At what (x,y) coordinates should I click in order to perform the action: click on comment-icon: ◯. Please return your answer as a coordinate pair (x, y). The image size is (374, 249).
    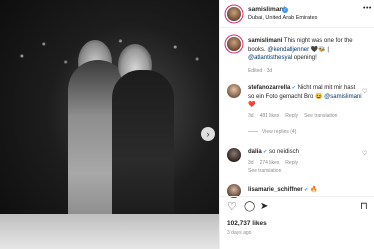
    Looking at the image, I should click on (249, 207).